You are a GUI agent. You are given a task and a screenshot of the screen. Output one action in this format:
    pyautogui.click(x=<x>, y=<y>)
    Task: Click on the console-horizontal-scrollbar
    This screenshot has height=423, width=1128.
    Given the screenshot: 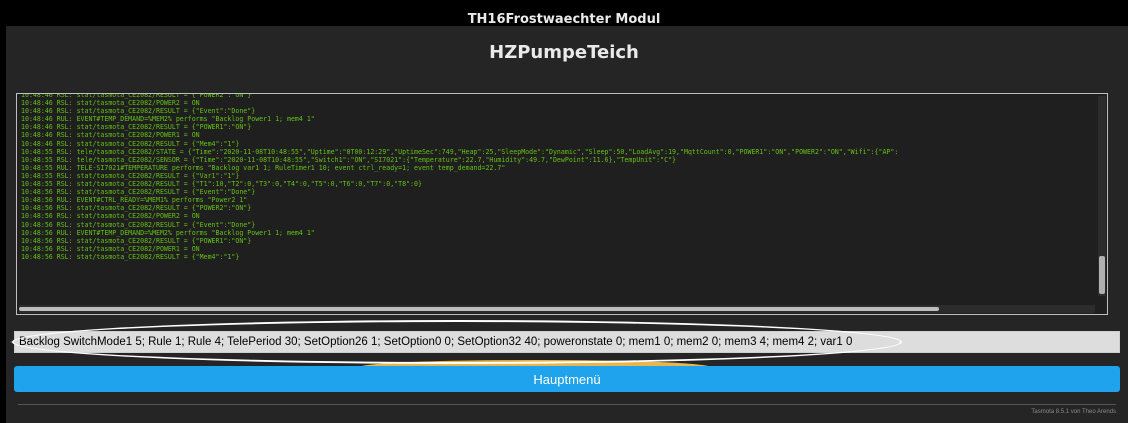 What is the action you would take?
    pyautogui.click(x=557, y=309)
    